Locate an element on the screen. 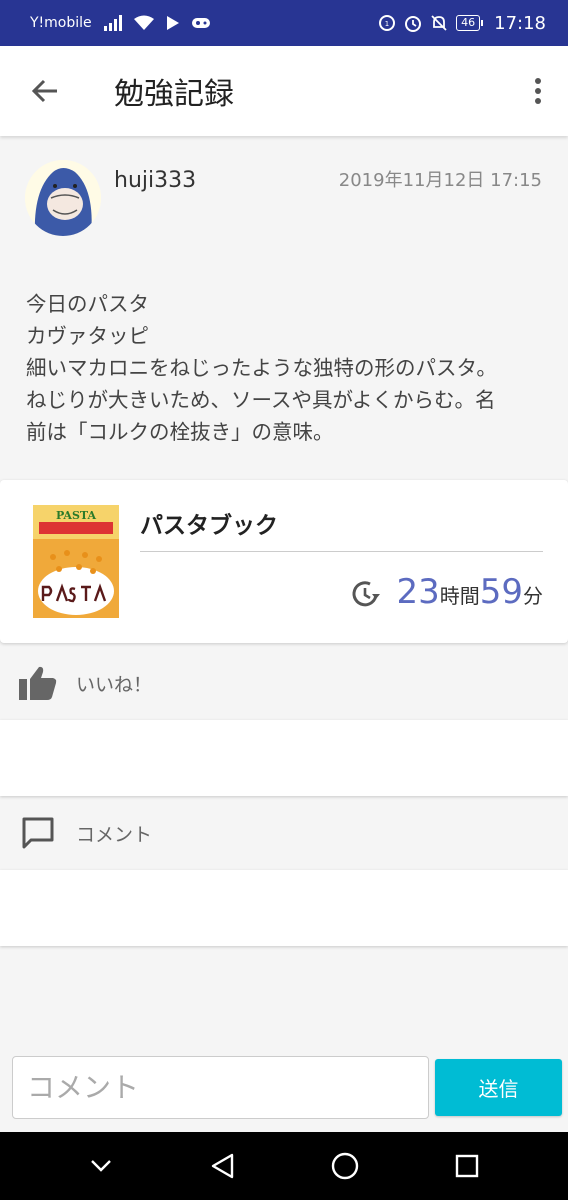 This screenshot has width=568, height=1200. nav-hide-button is located at coordinates (101, 1166).